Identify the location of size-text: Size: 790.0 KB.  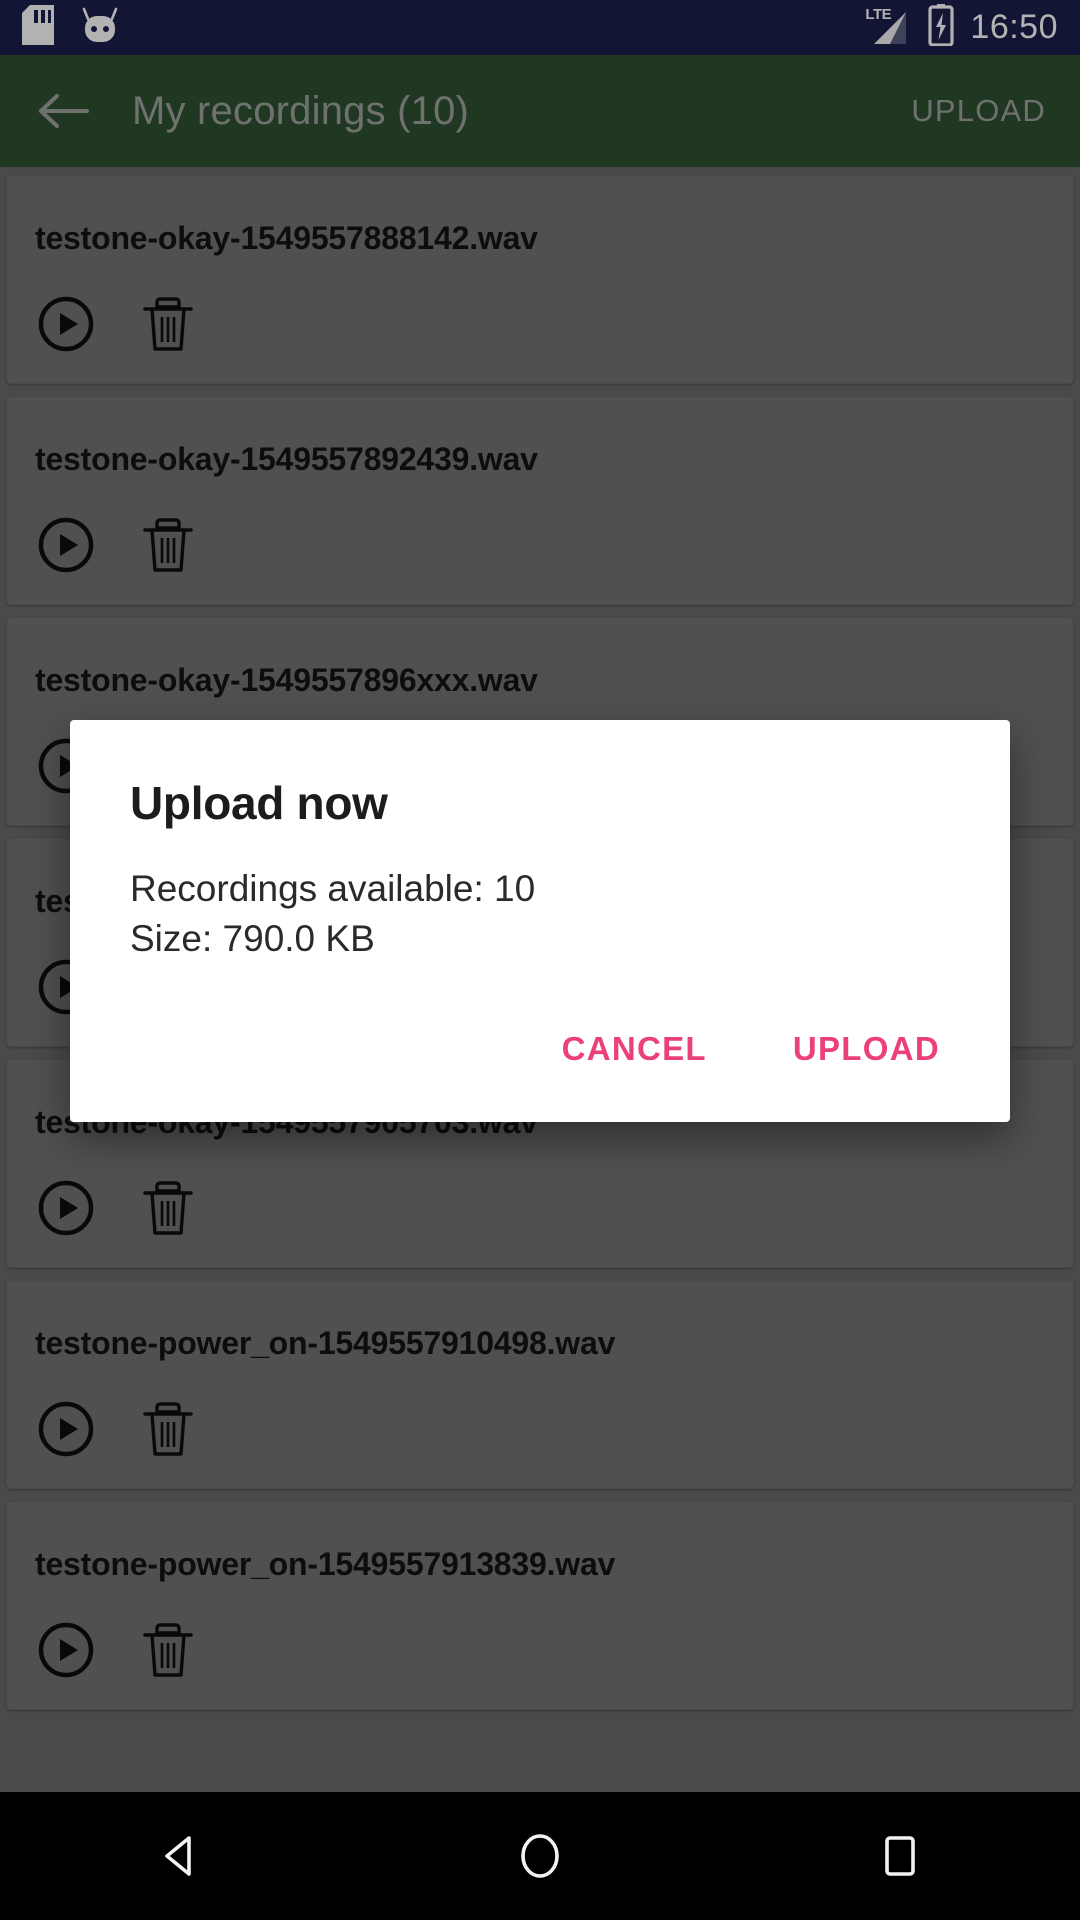
(252, 938).